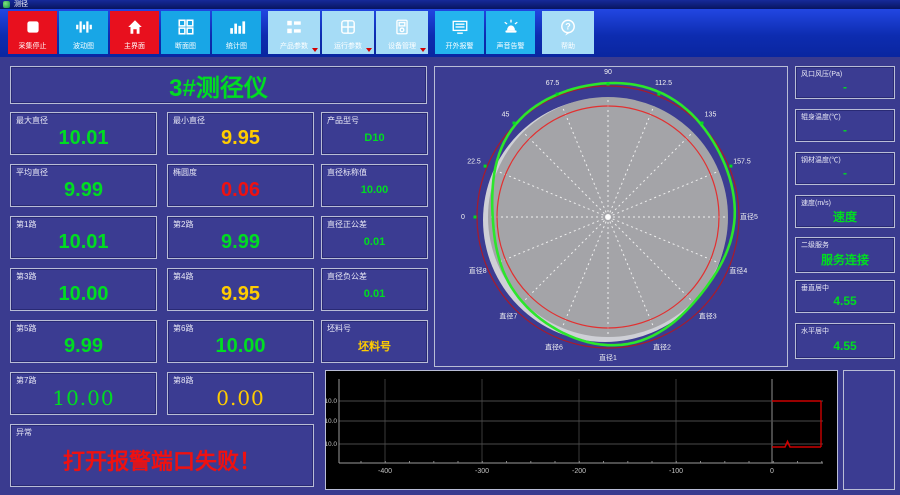 The image size is (900, 495). What do you see at coordinates (374, 347) in the screenshot?
I see `field-value: 坯料号` at bounding box center [374, 347].